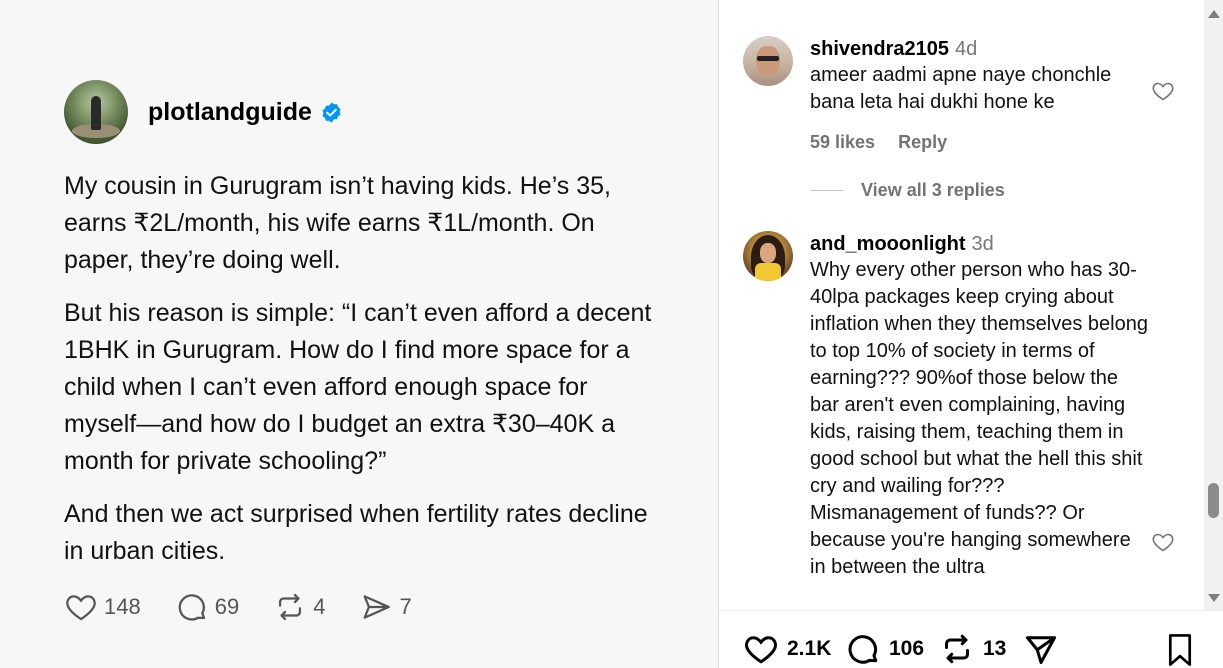 Image resolution: width=1223 pixels, height=668 pixels. I want to click on verified-badge-icon, so click(331, 112).